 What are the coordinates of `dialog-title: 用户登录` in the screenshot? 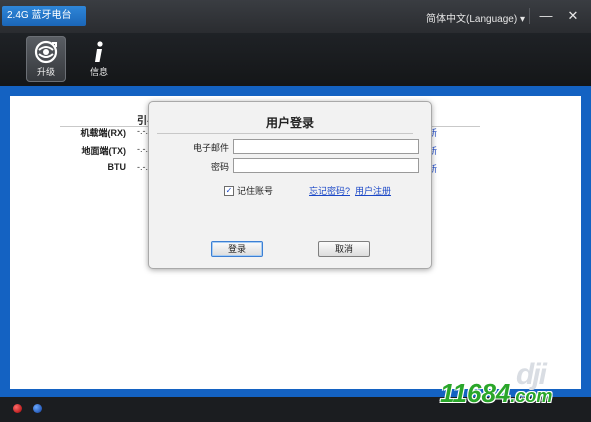 It's located at (289, 123).